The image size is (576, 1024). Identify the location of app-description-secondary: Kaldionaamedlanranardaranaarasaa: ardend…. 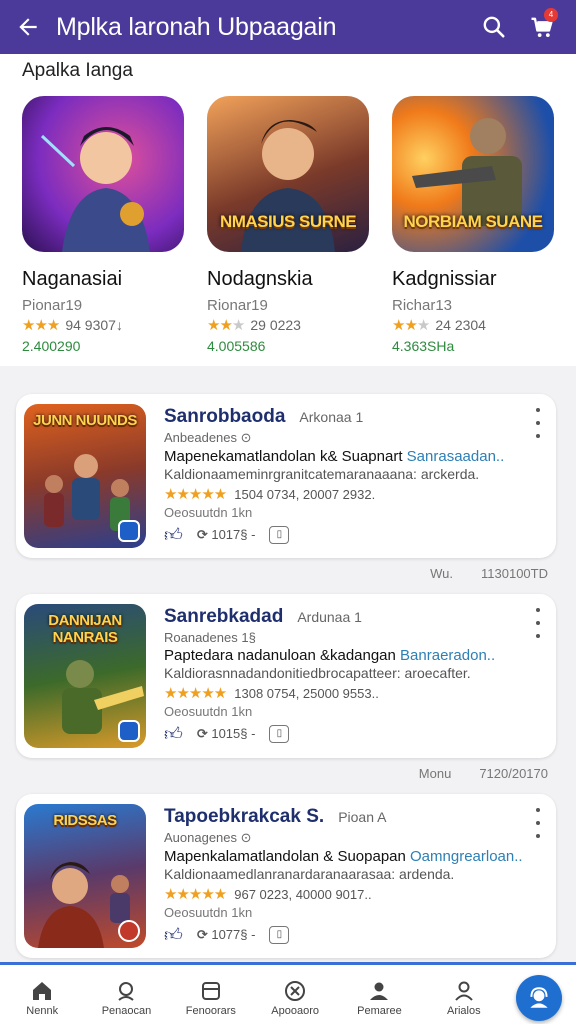
(309, 874).